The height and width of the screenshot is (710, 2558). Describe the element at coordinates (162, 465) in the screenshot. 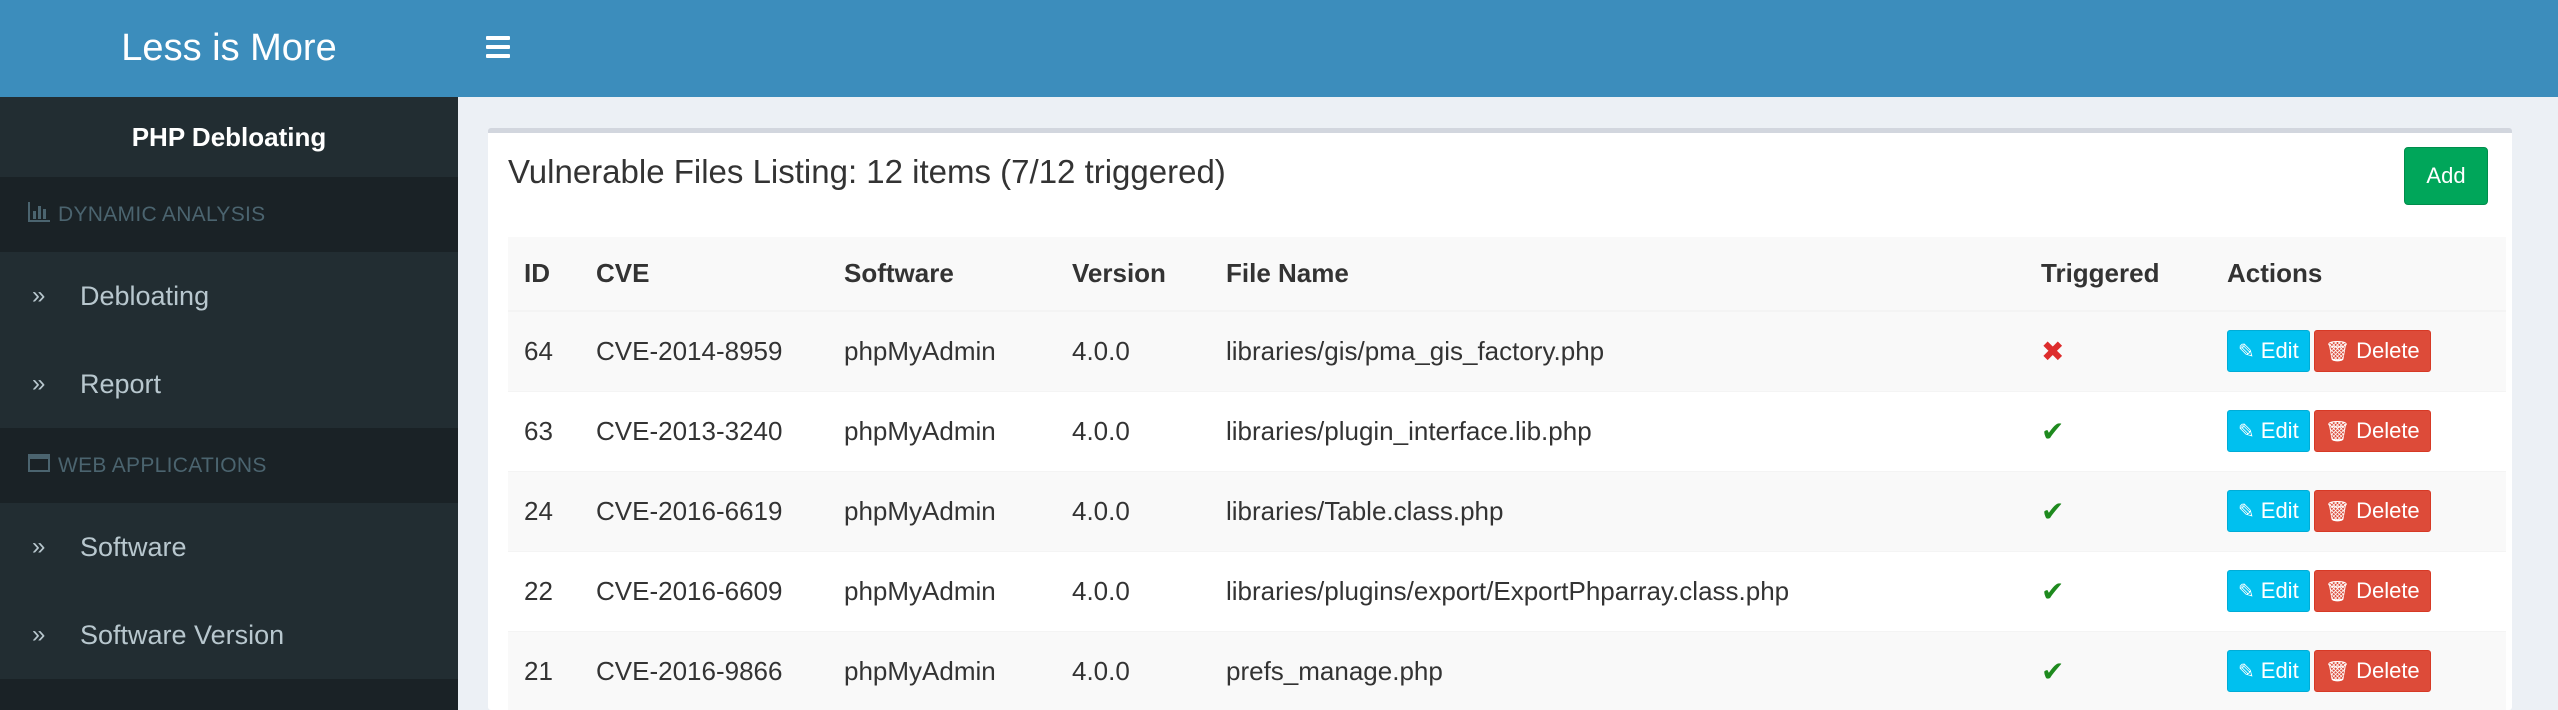

I see `sidebar-section-title: WEB APPLICATIONS` at that location.